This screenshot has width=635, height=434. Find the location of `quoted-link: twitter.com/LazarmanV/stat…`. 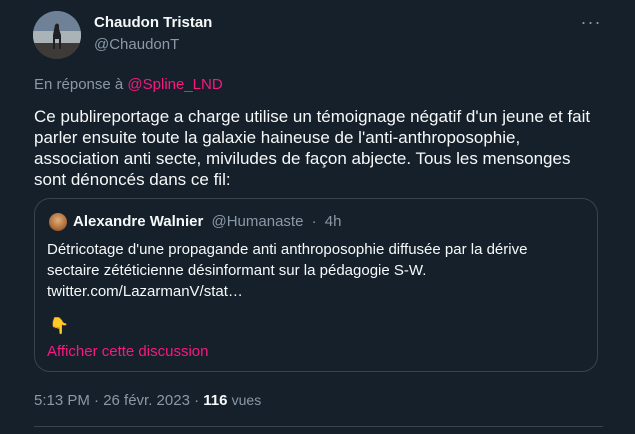

quoted-link: twitter.com/LazarmanV/stat… is located at coordinates (307, 291).